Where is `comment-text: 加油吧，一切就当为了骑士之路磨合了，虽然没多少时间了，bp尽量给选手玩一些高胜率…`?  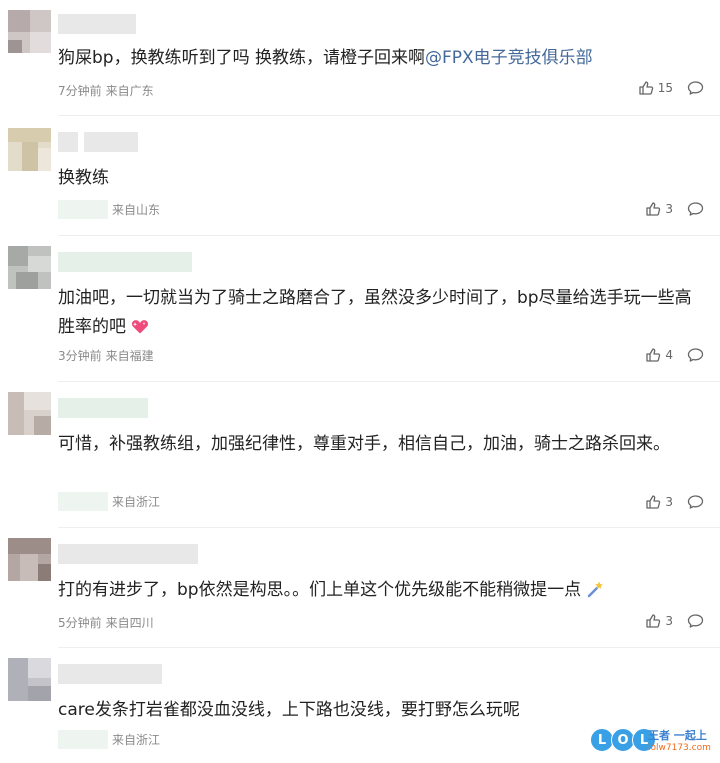
comment-text: 加油吧，一切就当为了骑士之路磨合了，虽然没多少时间了，bp尽量给选手玩一些高胜率… is located at coordinates (382, 313).